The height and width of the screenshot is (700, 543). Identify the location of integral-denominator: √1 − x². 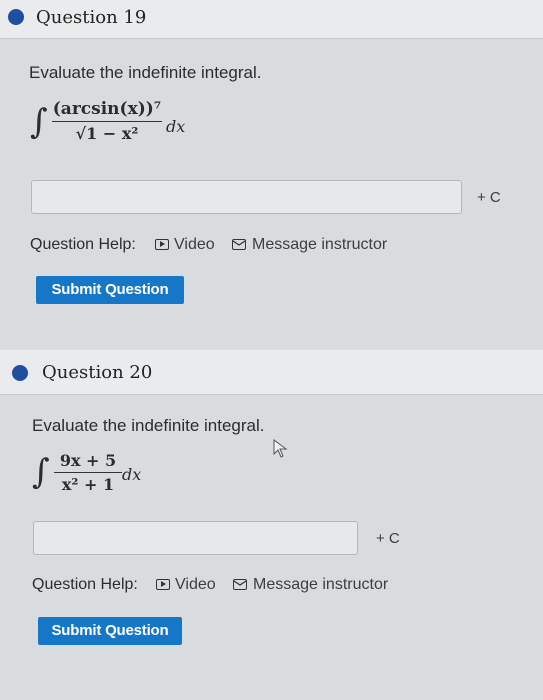
(107, 133).